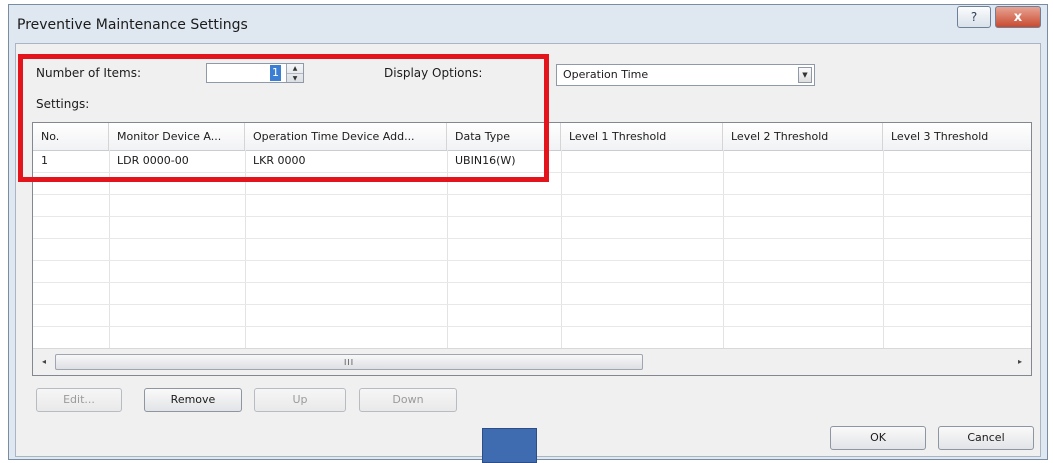 This screenshot has width=1053, height=463. Describe the element at coordinates (193, 400) in the screenshot. I see `remove-button: Remove` at that location.